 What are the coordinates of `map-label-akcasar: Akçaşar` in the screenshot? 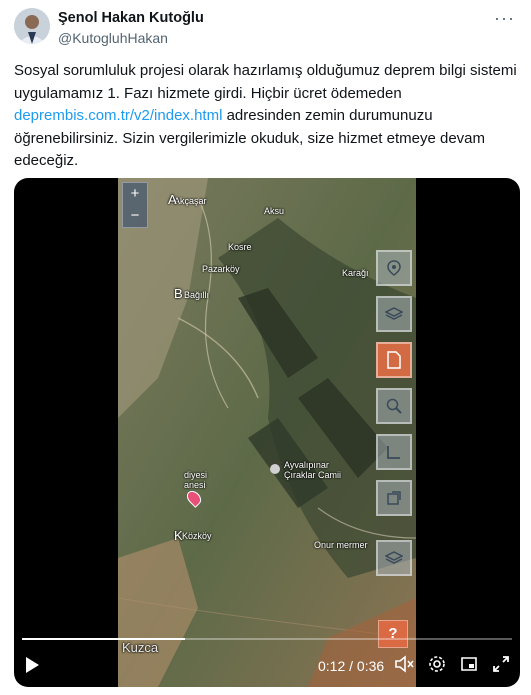 It's located at (190, 201).